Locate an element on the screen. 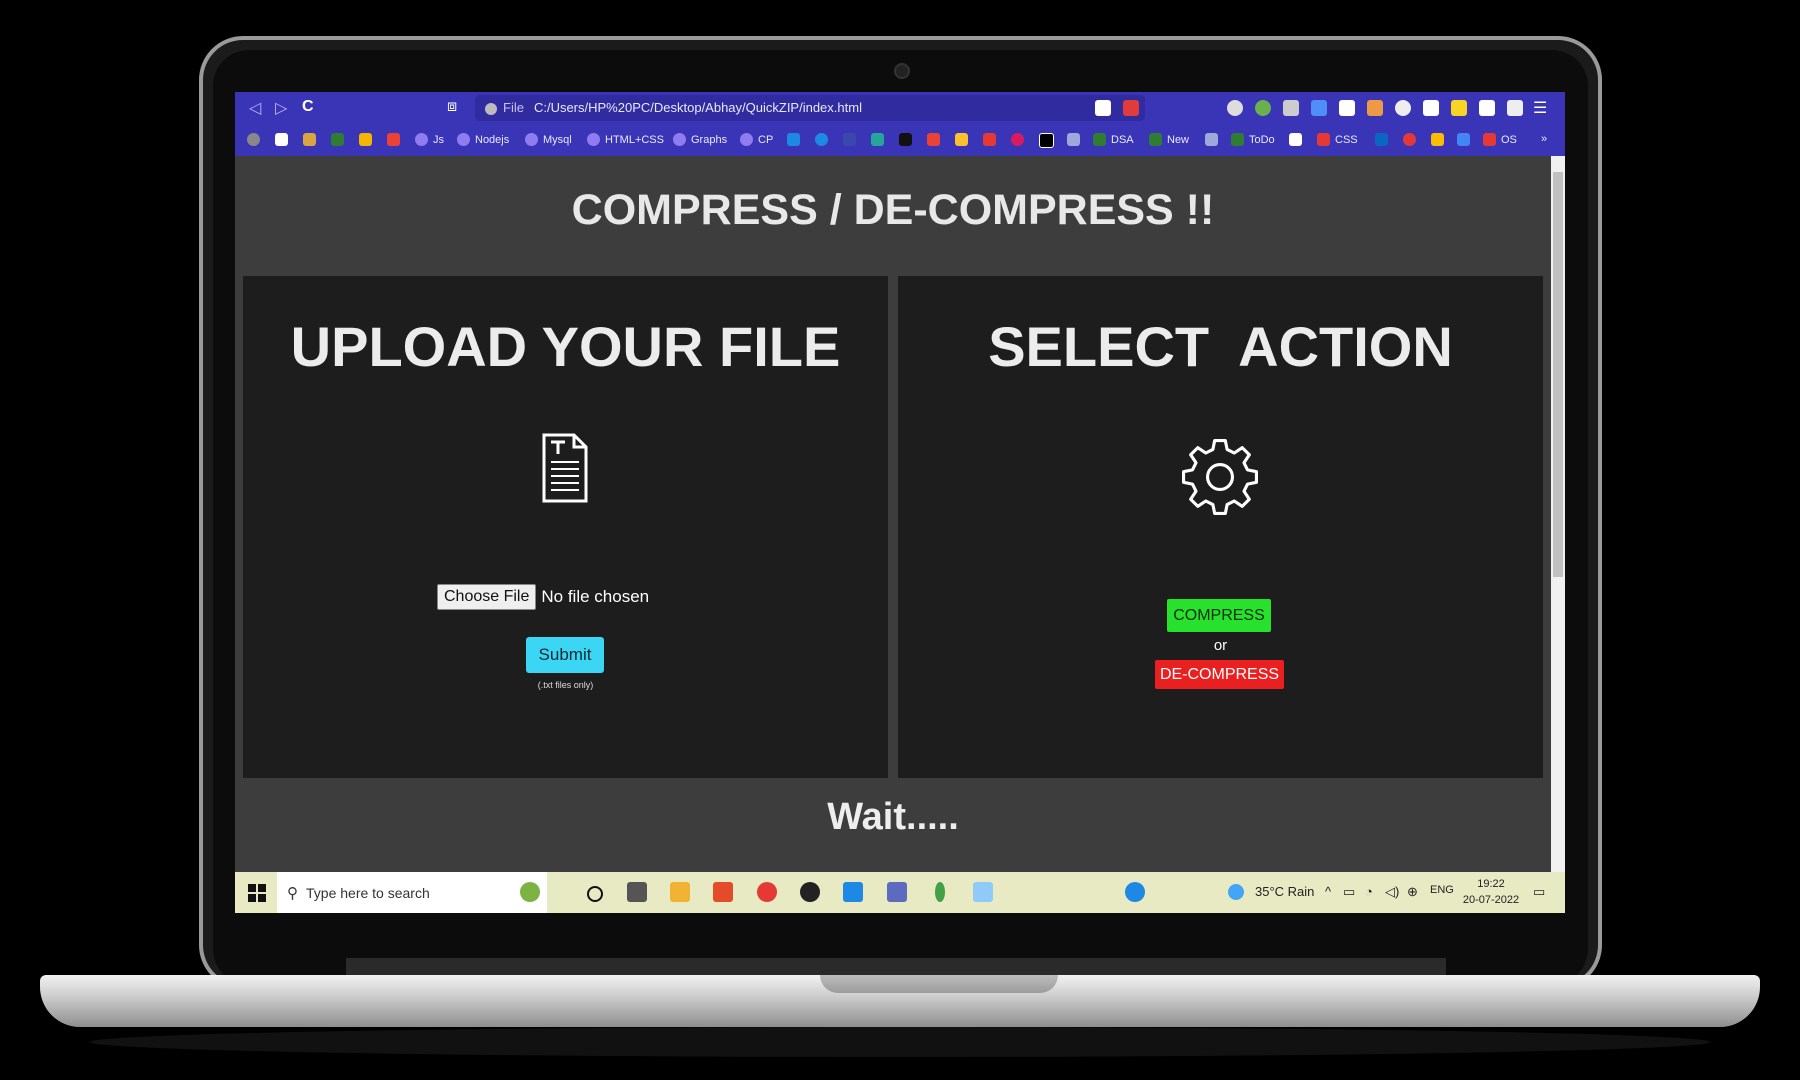 The height and width of the screenshot is (1080, 1800). bookmark-nodejs: Nodejs is located at coordinates (483, 139).